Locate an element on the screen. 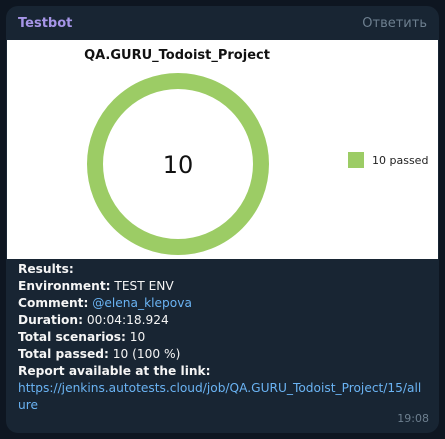  legend-swatch-passed is located at coordinates (356, 160).